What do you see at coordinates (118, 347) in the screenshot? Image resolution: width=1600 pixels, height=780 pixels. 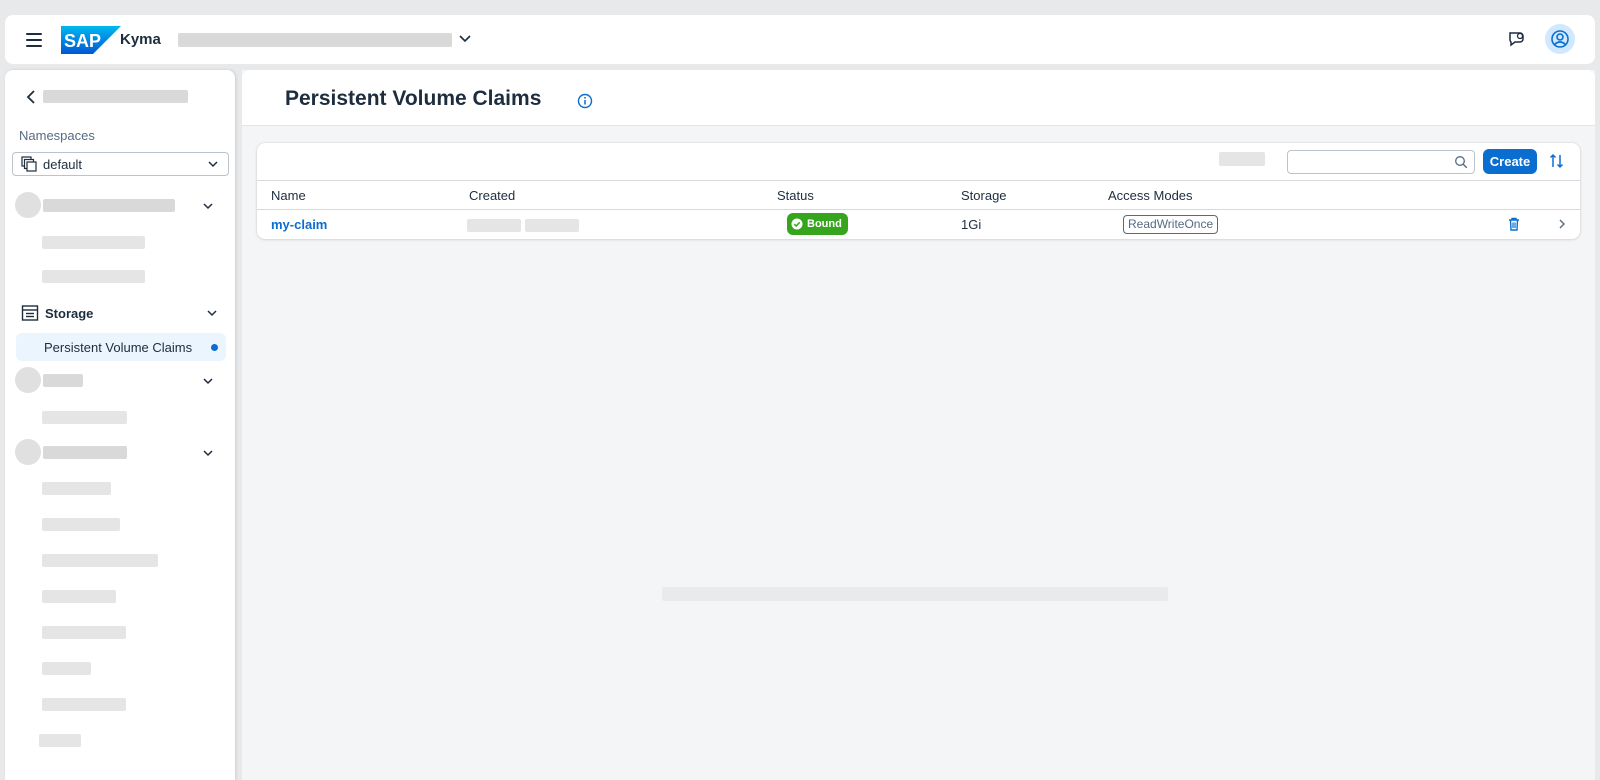 I see `sidebar-item-label: Persistent Volume Claims` at bounding box center [118, 347].